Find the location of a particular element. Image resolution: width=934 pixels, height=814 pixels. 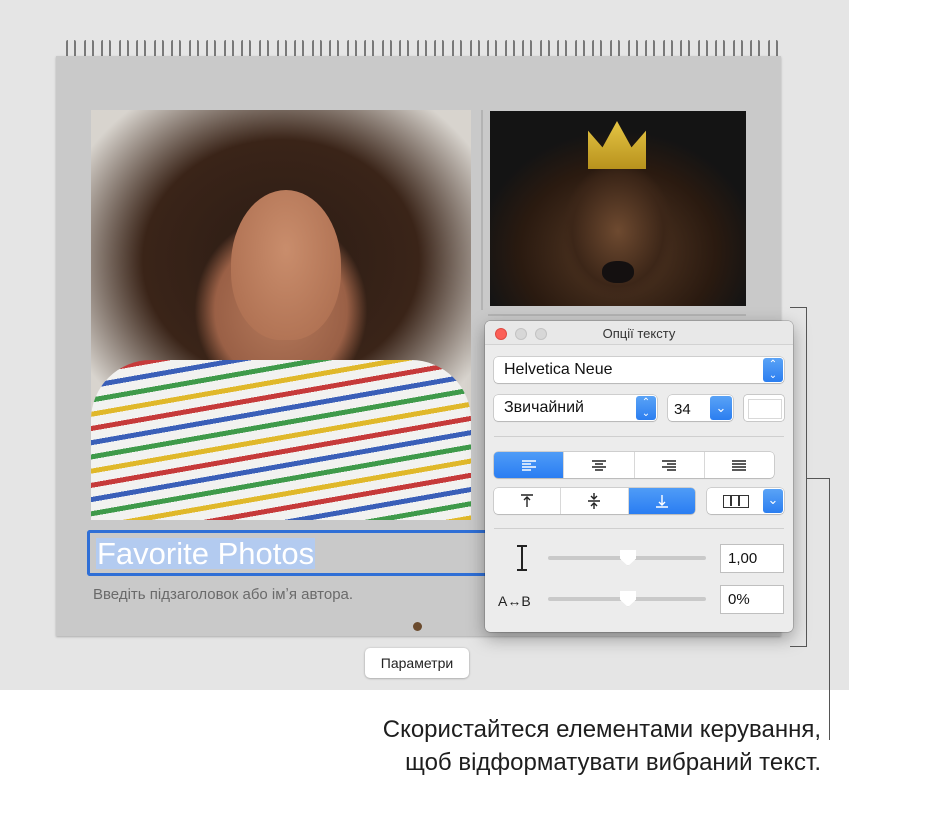

font-style-popup: Звичайний ⌃ ⌄ is located at coordinates (575, 408).